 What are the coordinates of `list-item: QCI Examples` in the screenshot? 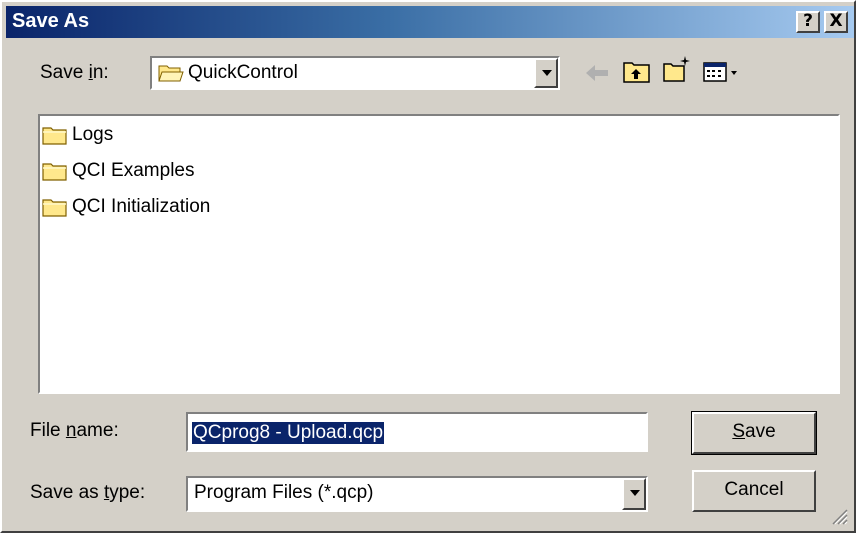 It's located at (118, 171).